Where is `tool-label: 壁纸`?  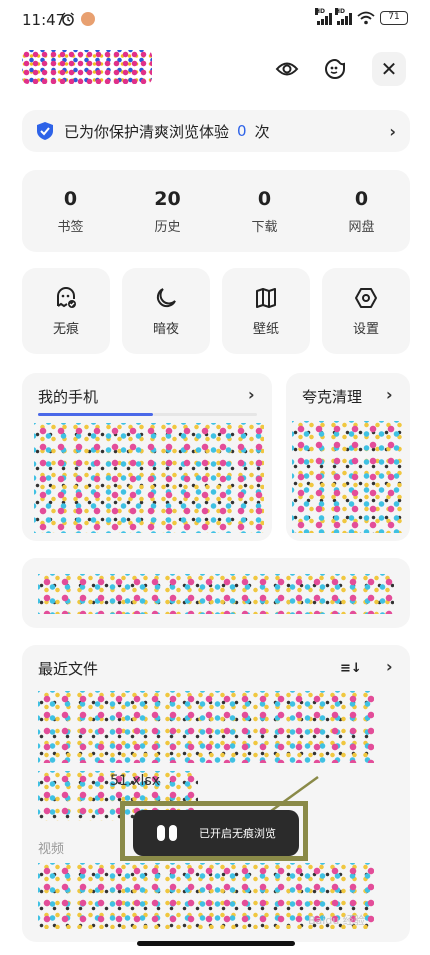
tool-label: 壁纸 is located at coordinates (265, 329).